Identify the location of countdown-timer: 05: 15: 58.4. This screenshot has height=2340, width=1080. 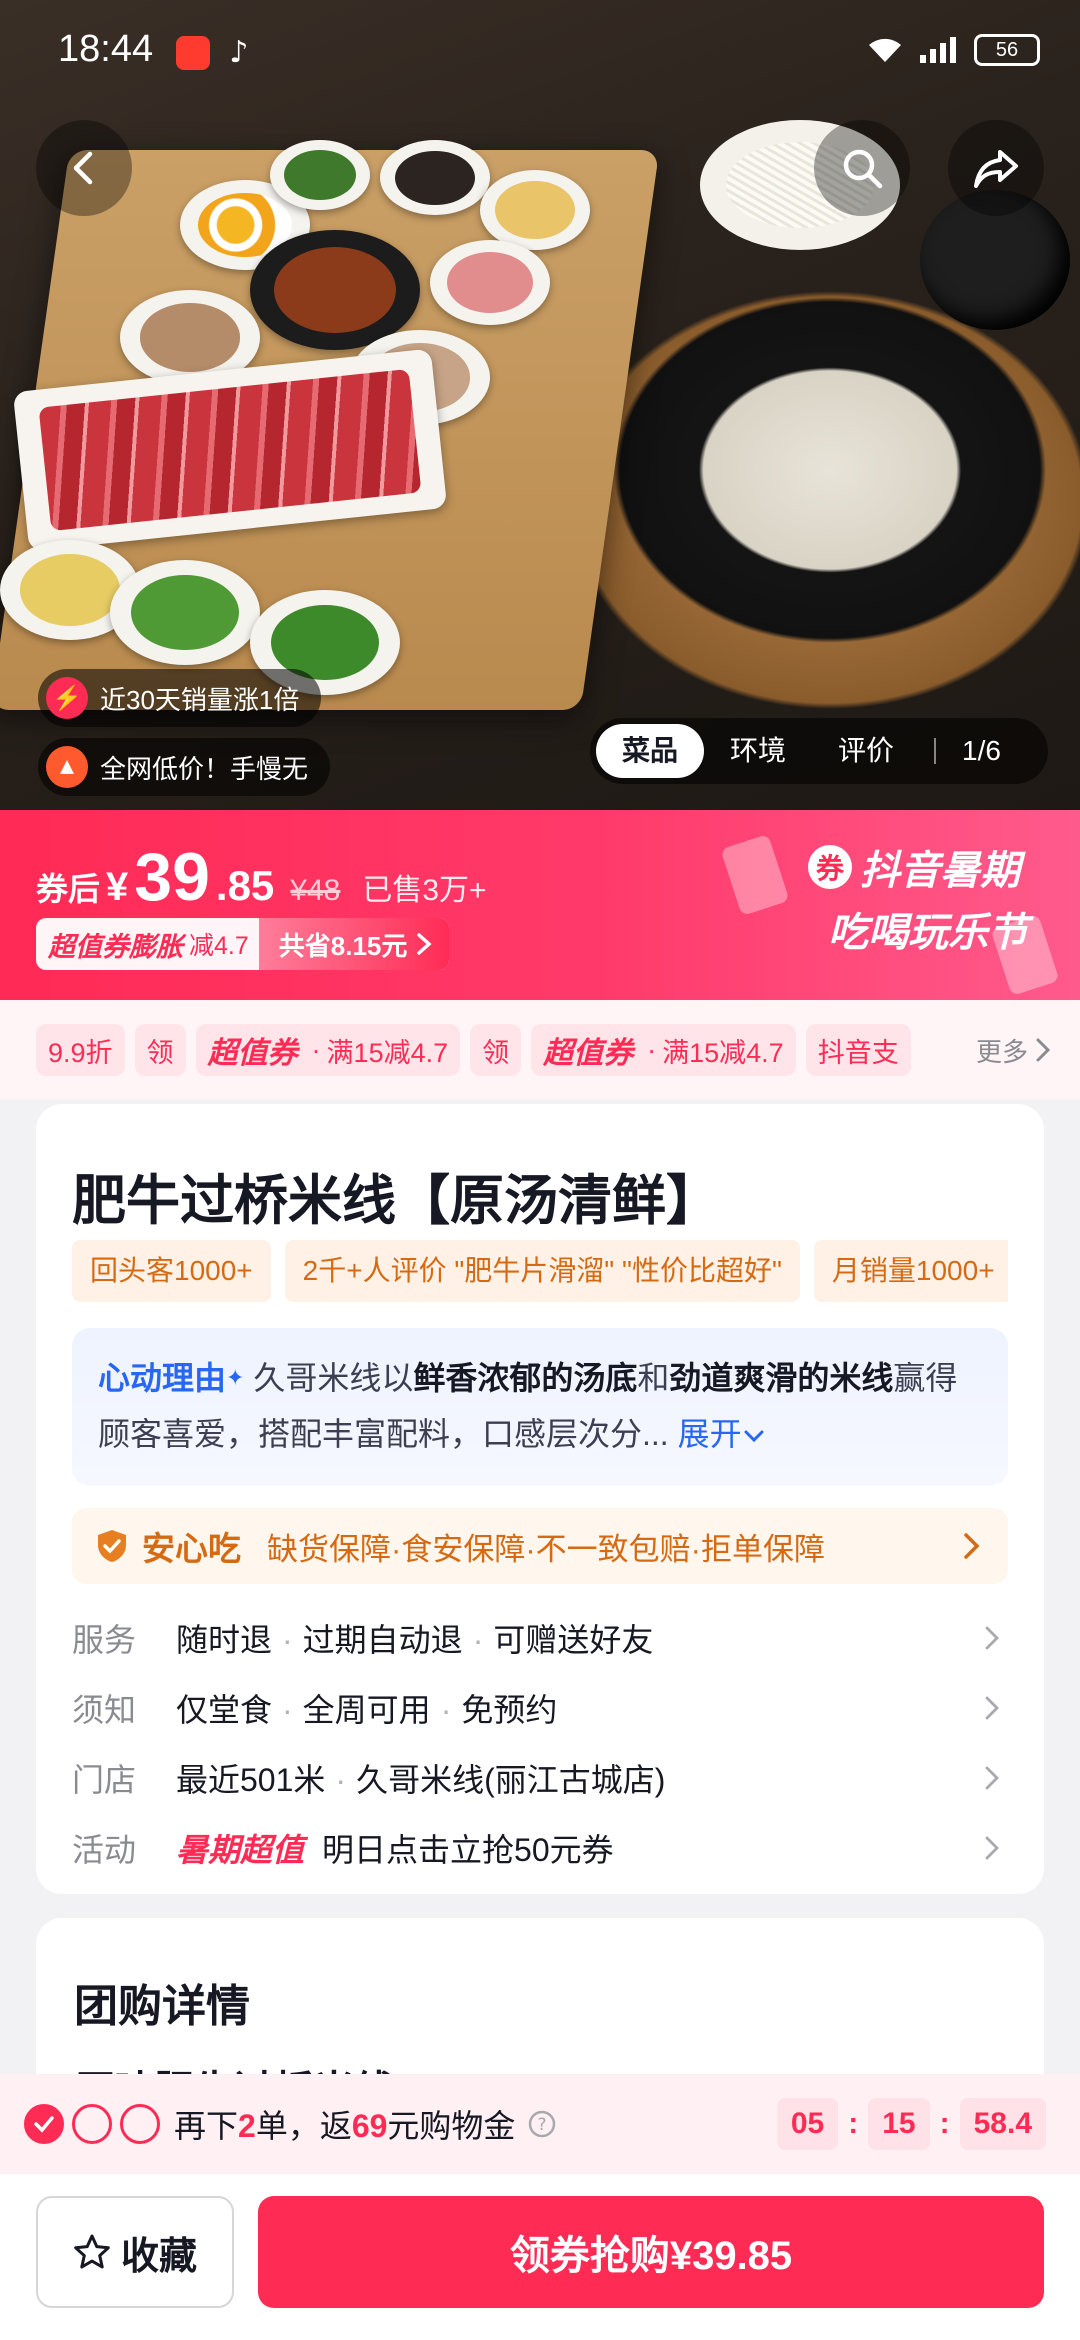
(911, 2124).